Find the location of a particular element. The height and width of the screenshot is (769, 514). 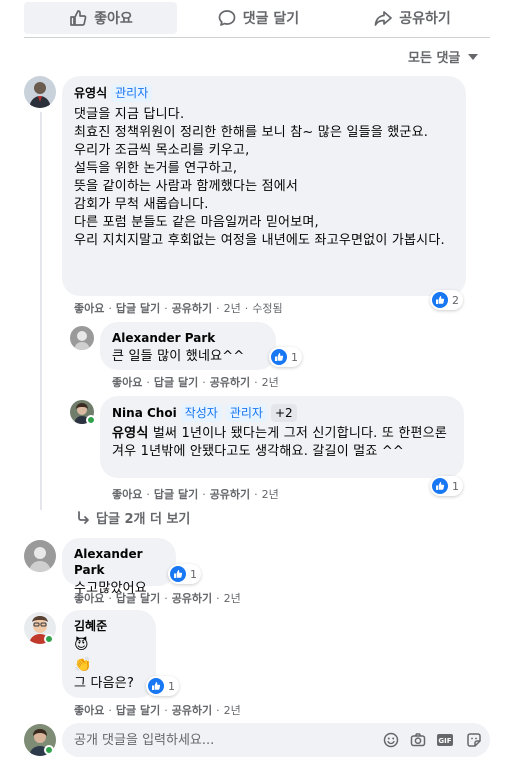

sort-label: 모든 댓글 is located at coordinates (434, 58).